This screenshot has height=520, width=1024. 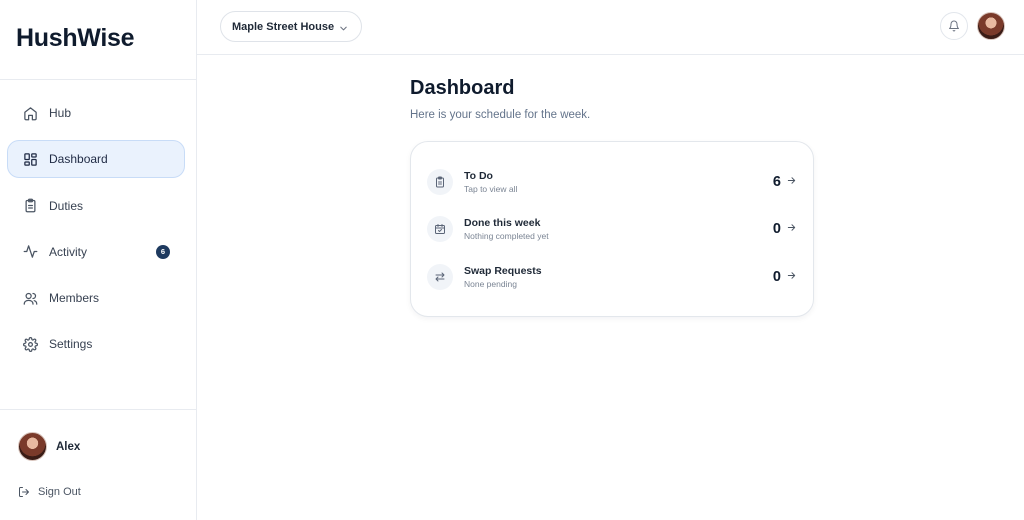 I want to click on done-this-week-row: Done this week Nothing completed yet 0, so click(x=613, y=229).